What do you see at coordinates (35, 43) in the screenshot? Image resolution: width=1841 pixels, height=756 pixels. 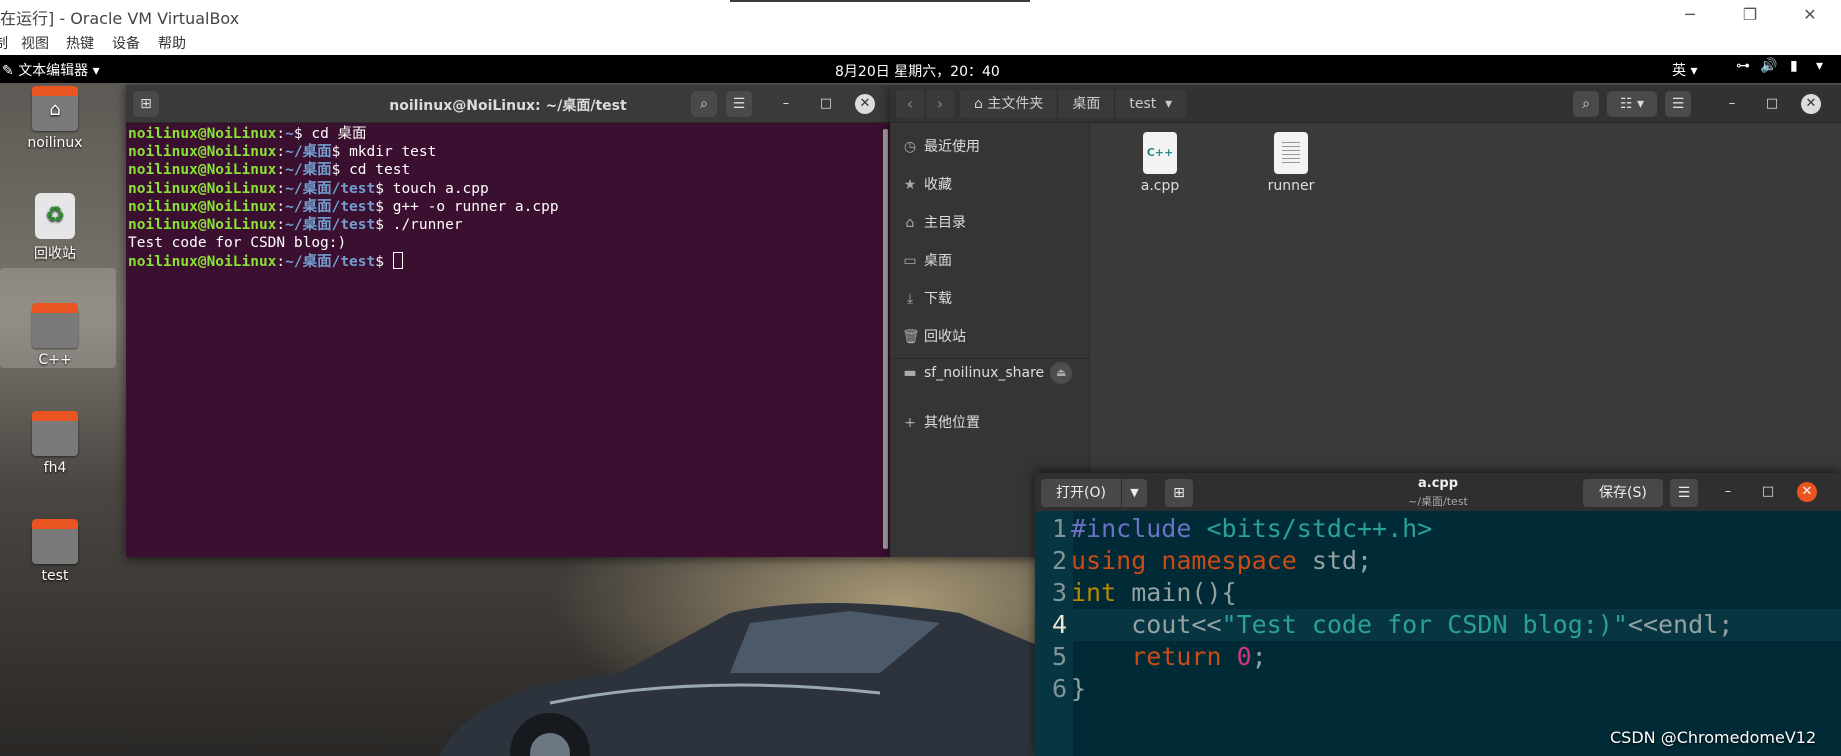 I see `host-menu-view: 视图` at bounding box center [35, 43].